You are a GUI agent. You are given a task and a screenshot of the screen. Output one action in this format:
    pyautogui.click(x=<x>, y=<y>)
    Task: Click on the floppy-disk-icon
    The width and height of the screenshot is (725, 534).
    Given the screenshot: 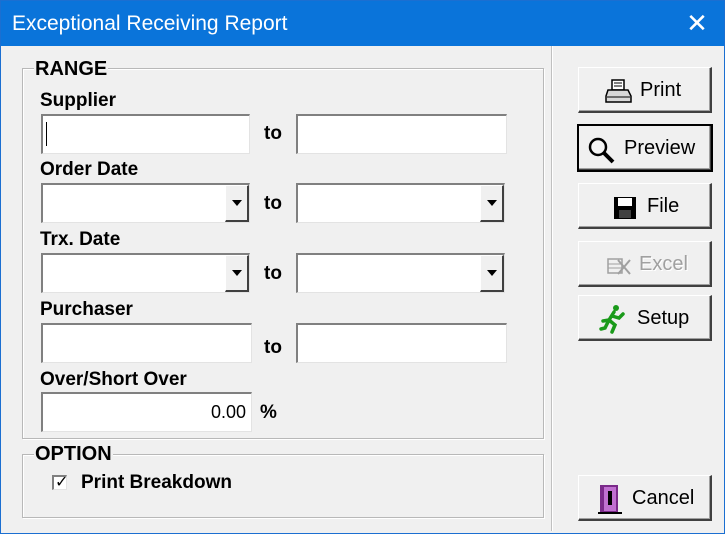 What is the action you would take?
    pyautogui.click(x=625, y=208)
    